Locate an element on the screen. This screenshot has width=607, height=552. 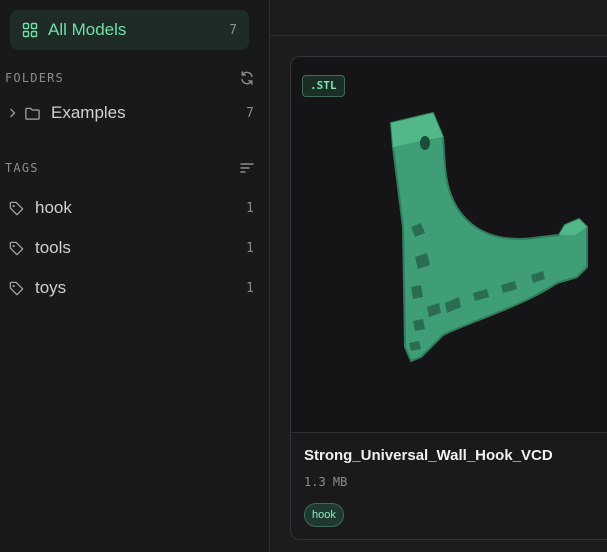
sort-icon is located at coordinates (247, 168).